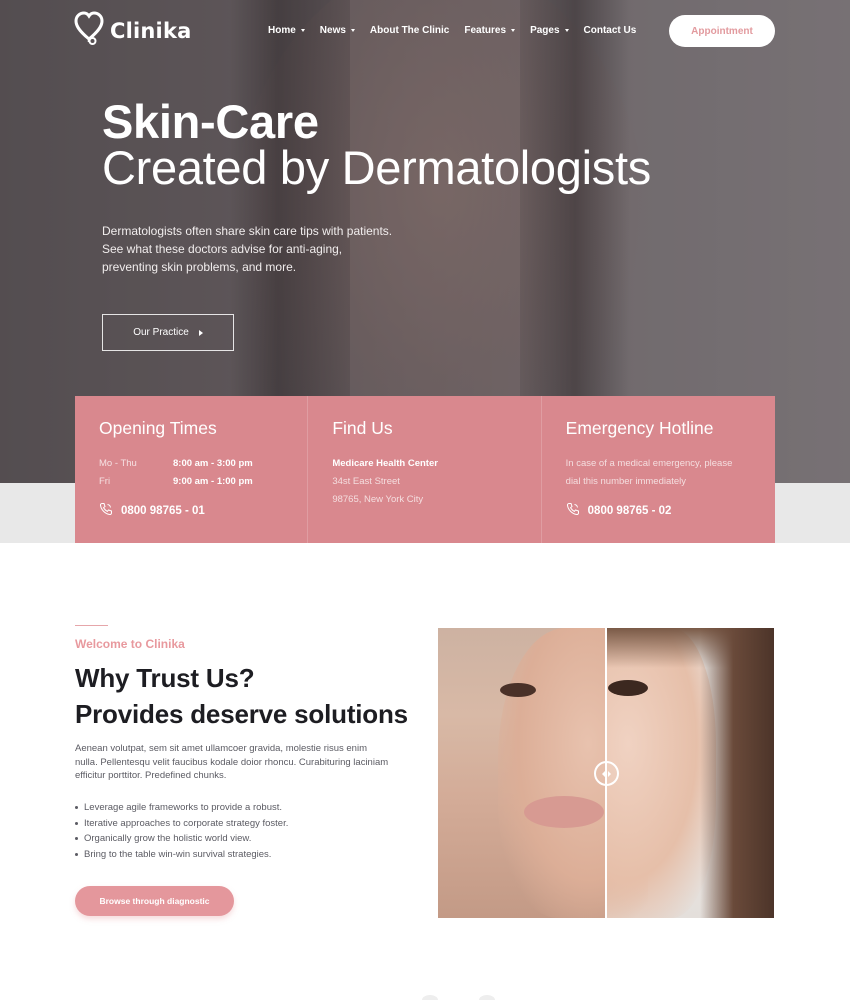  I want to click on before-after-slider, so click(606, 773).